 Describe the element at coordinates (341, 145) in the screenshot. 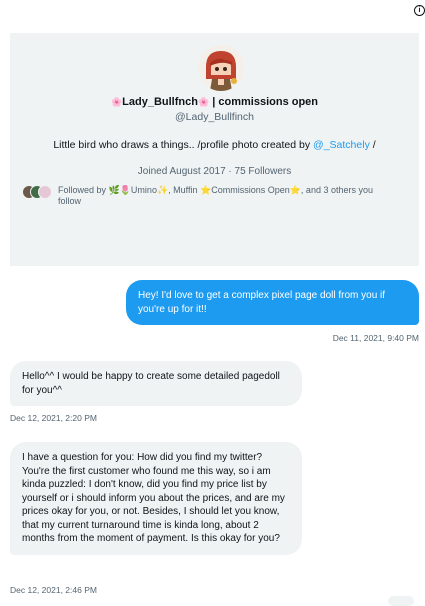

I see `bio-mention-link: @_Satchely` at that location.